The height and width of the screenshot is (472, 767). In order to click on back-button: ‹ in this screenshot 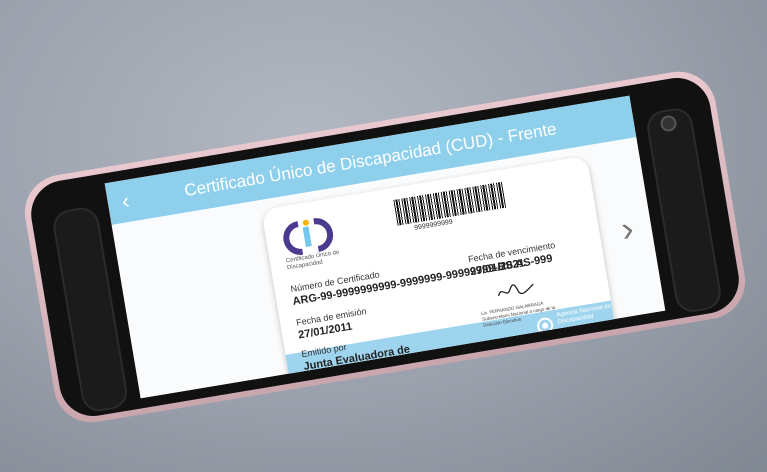, I will do `click(126, 201)`.